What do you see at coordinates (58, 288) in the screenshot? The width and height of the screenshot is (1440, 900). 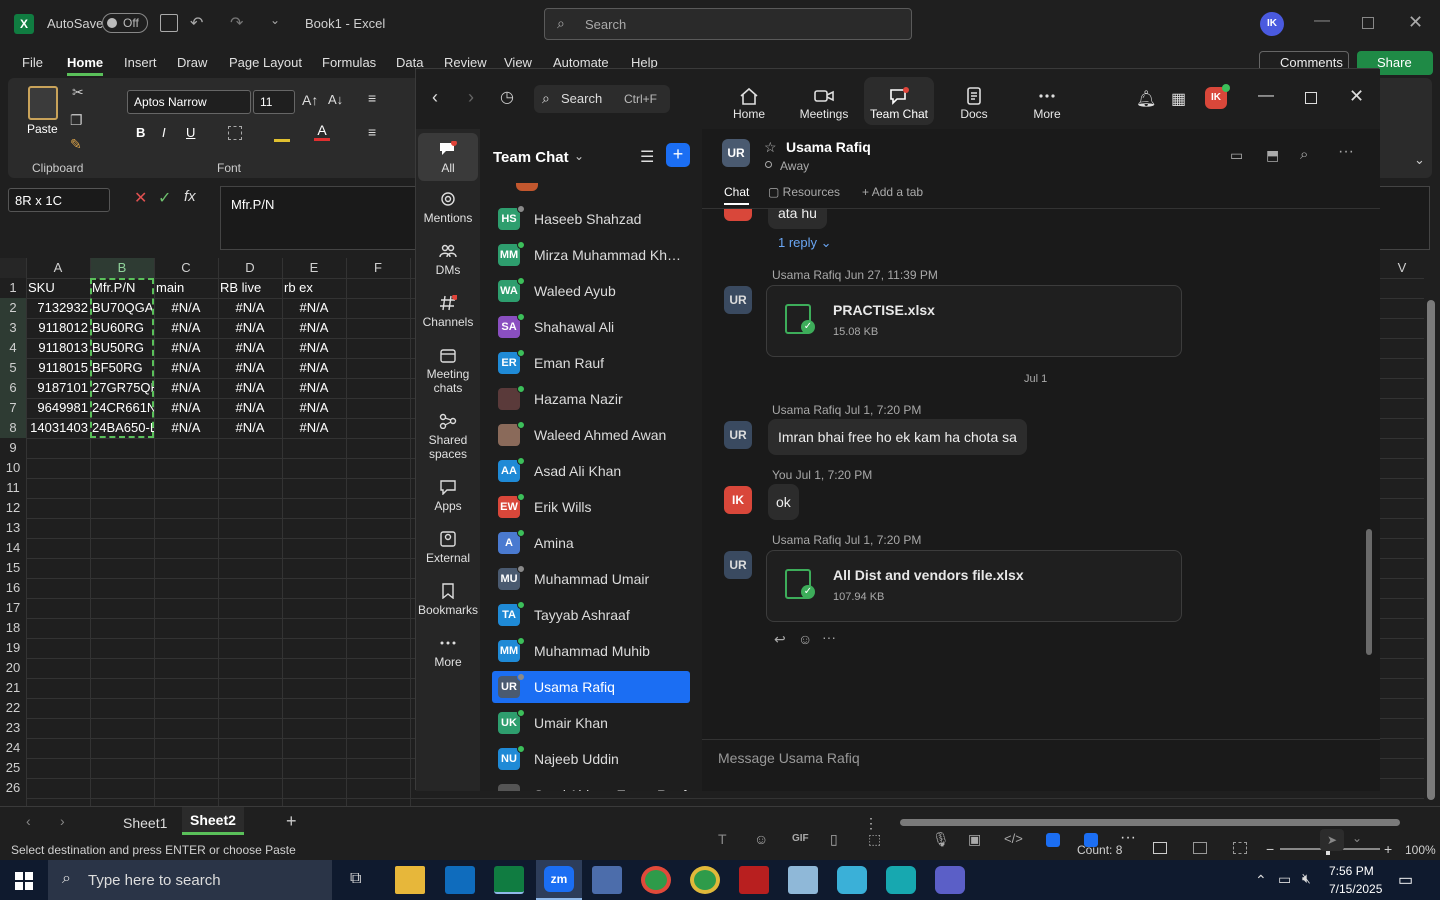 I see `cell: SKU` at bounding box center [58, 288].